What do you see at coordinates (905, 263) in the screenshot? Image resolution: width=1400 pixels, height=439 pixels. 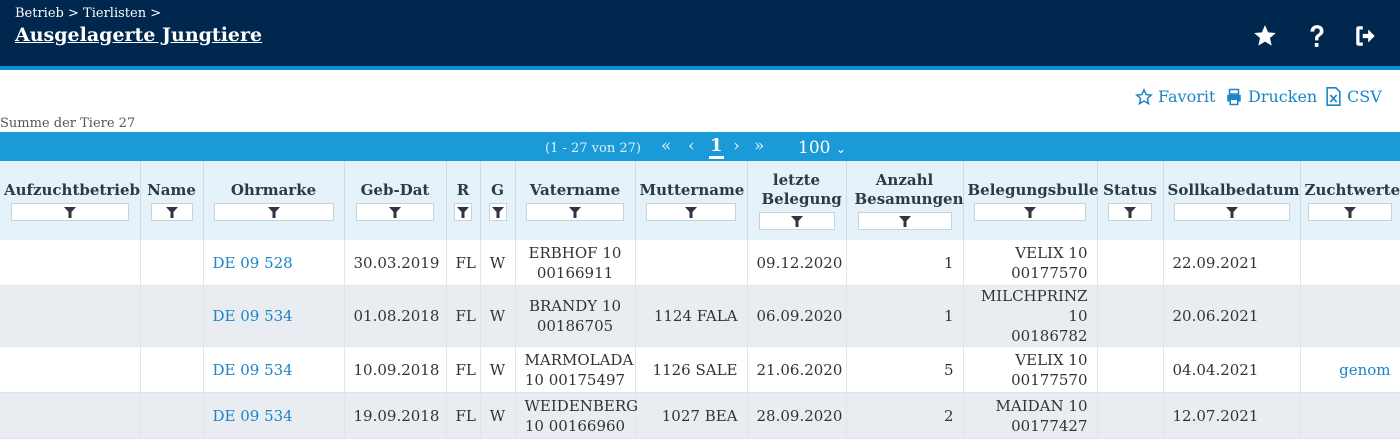 I see `anzahl-besamungen-cell: 1` at bounding box center [905, 263].